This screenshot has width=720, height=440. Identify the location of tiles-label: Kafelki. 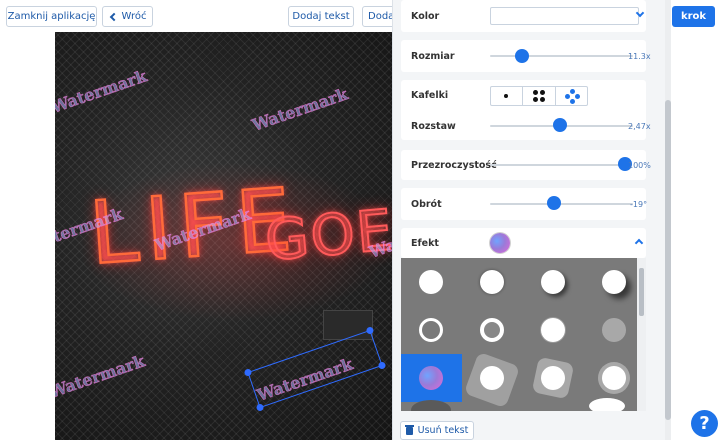
(430, 95).